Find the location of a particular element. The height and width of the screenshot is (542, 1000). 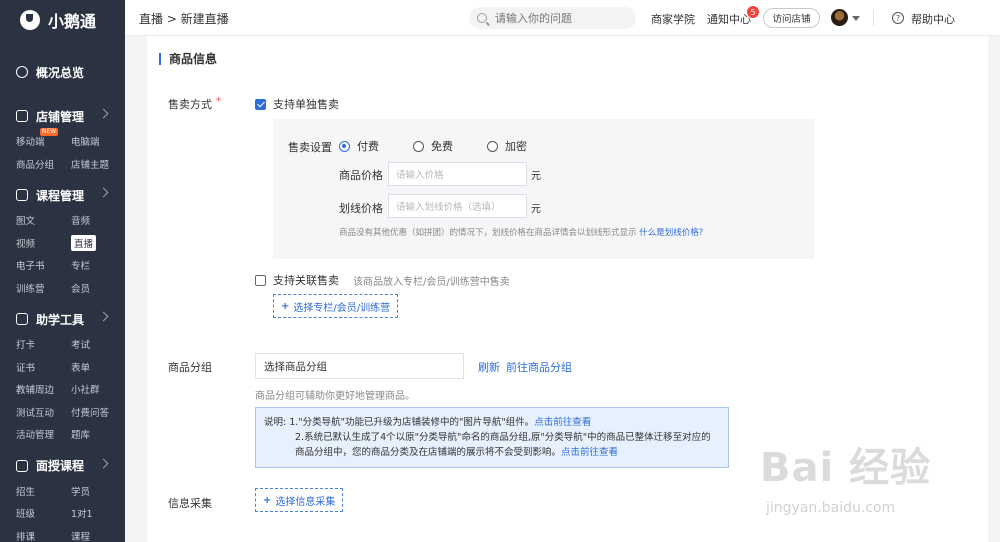

single-sale-checkbox is located at coordinates (260, 104).